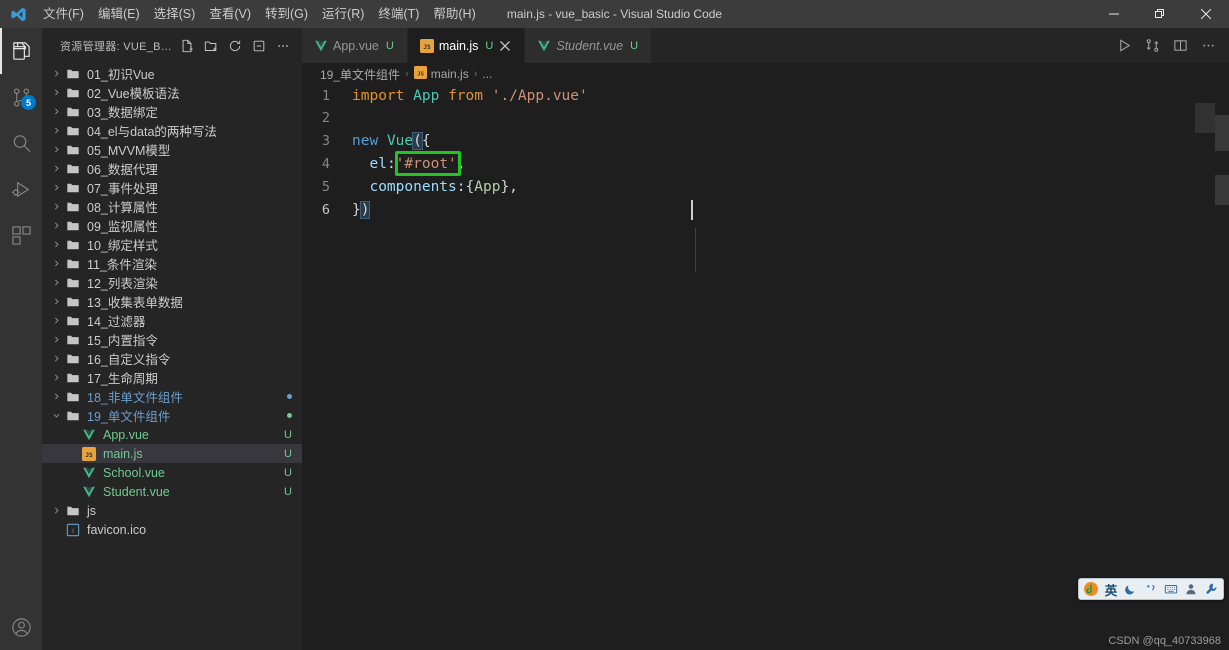 The width and height of the screenshot is (1229, 650). What do you see at coordinates (172, 92) in the screenshot?
I see `tree-item-02_vue: 02_Vue模板语法` at bounding box center [172, 92].